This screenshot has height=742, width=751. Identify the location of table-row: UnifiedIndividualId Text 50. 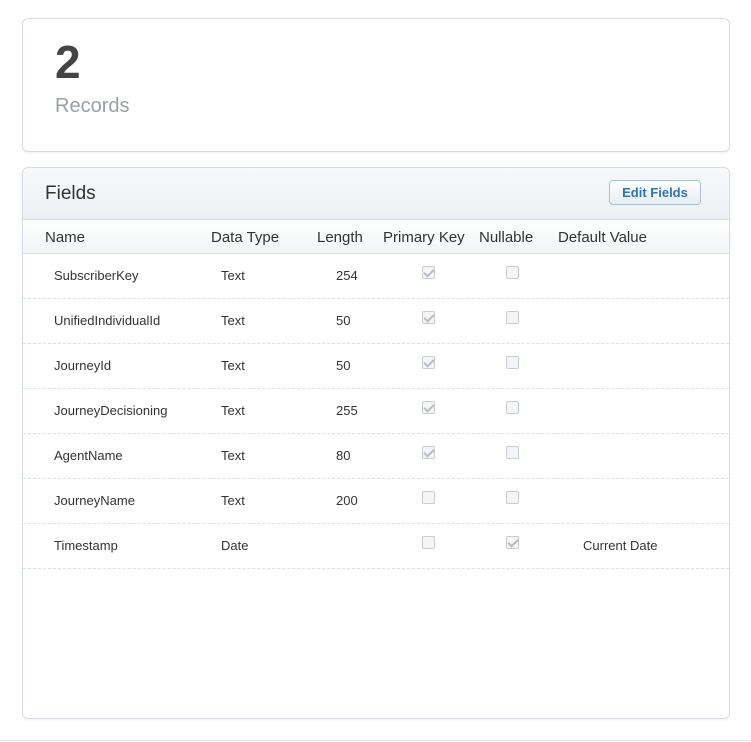
(376, 321).